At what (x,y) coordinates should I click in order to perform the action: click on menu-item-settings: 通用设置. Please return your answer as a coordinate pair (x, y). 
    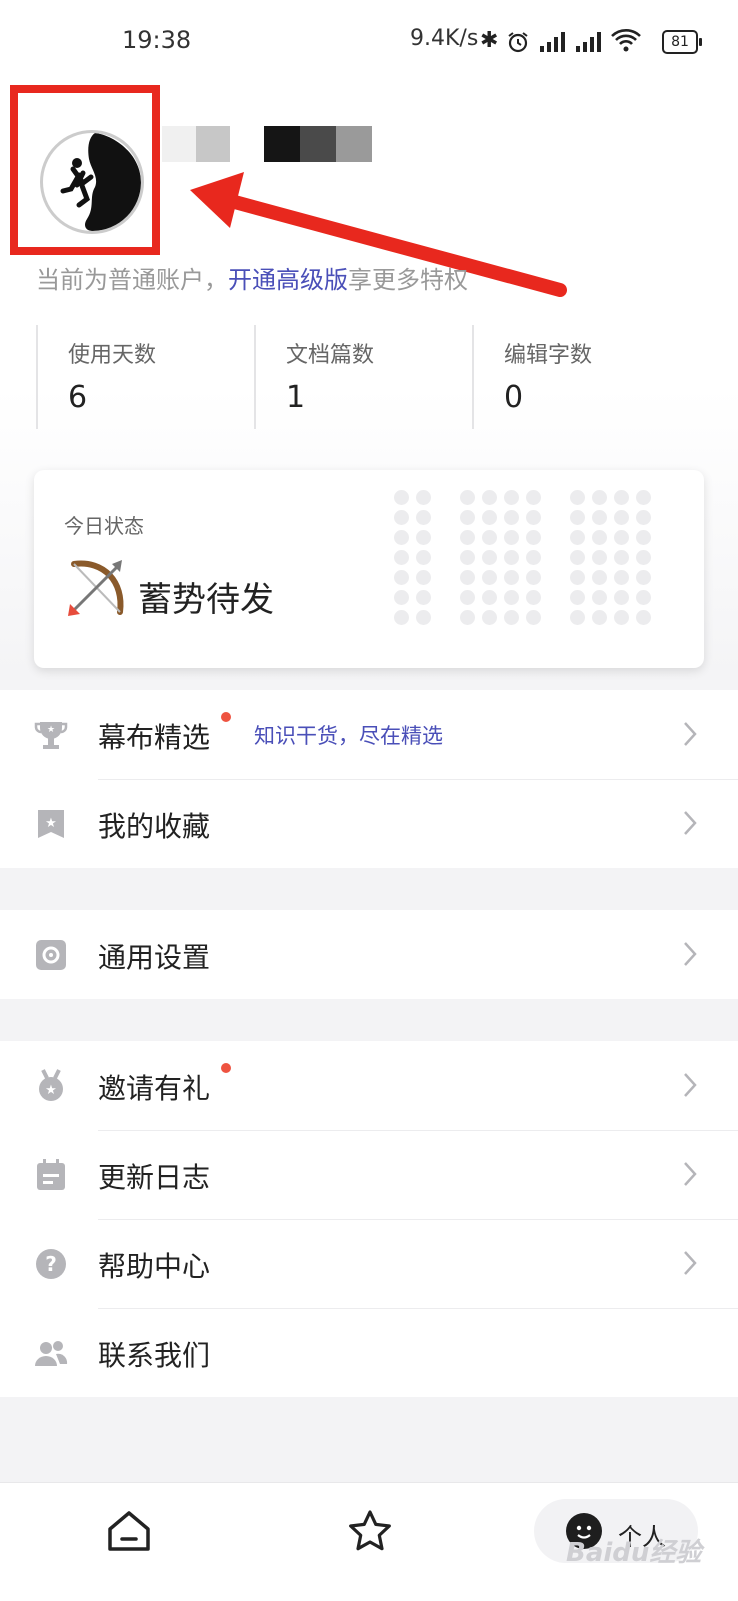
    Looking at the image, I should click on (369, 955).